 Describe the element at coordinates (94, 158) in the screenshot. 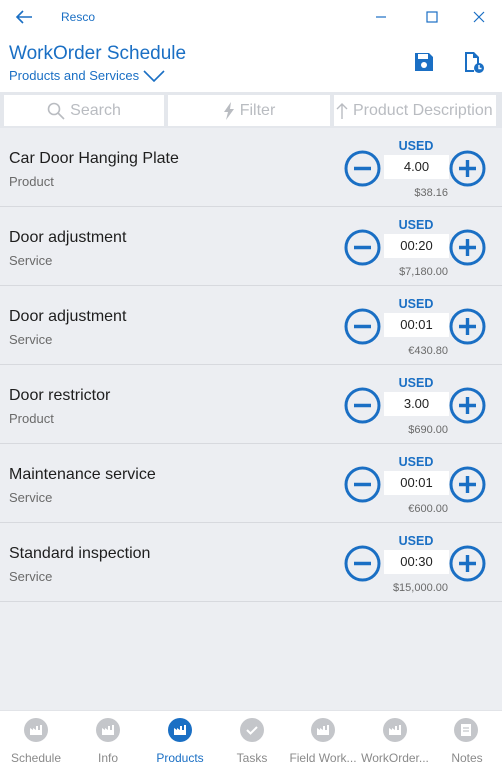

I see `item-name: Car Door Hanging Plate` at that location.